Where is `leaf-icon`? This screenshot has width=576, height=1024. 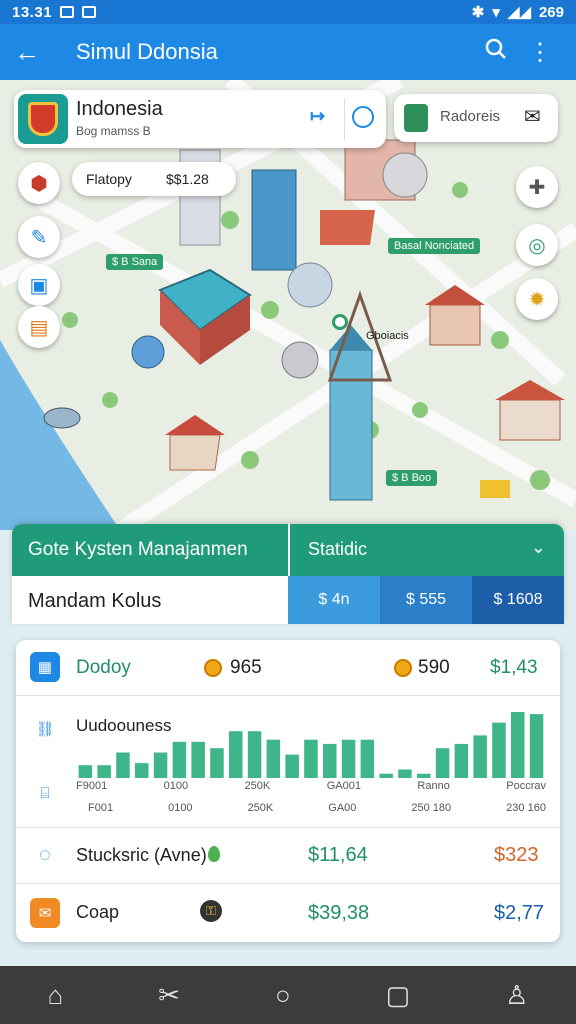 leaf-icon is located at coordinates (214, 854).